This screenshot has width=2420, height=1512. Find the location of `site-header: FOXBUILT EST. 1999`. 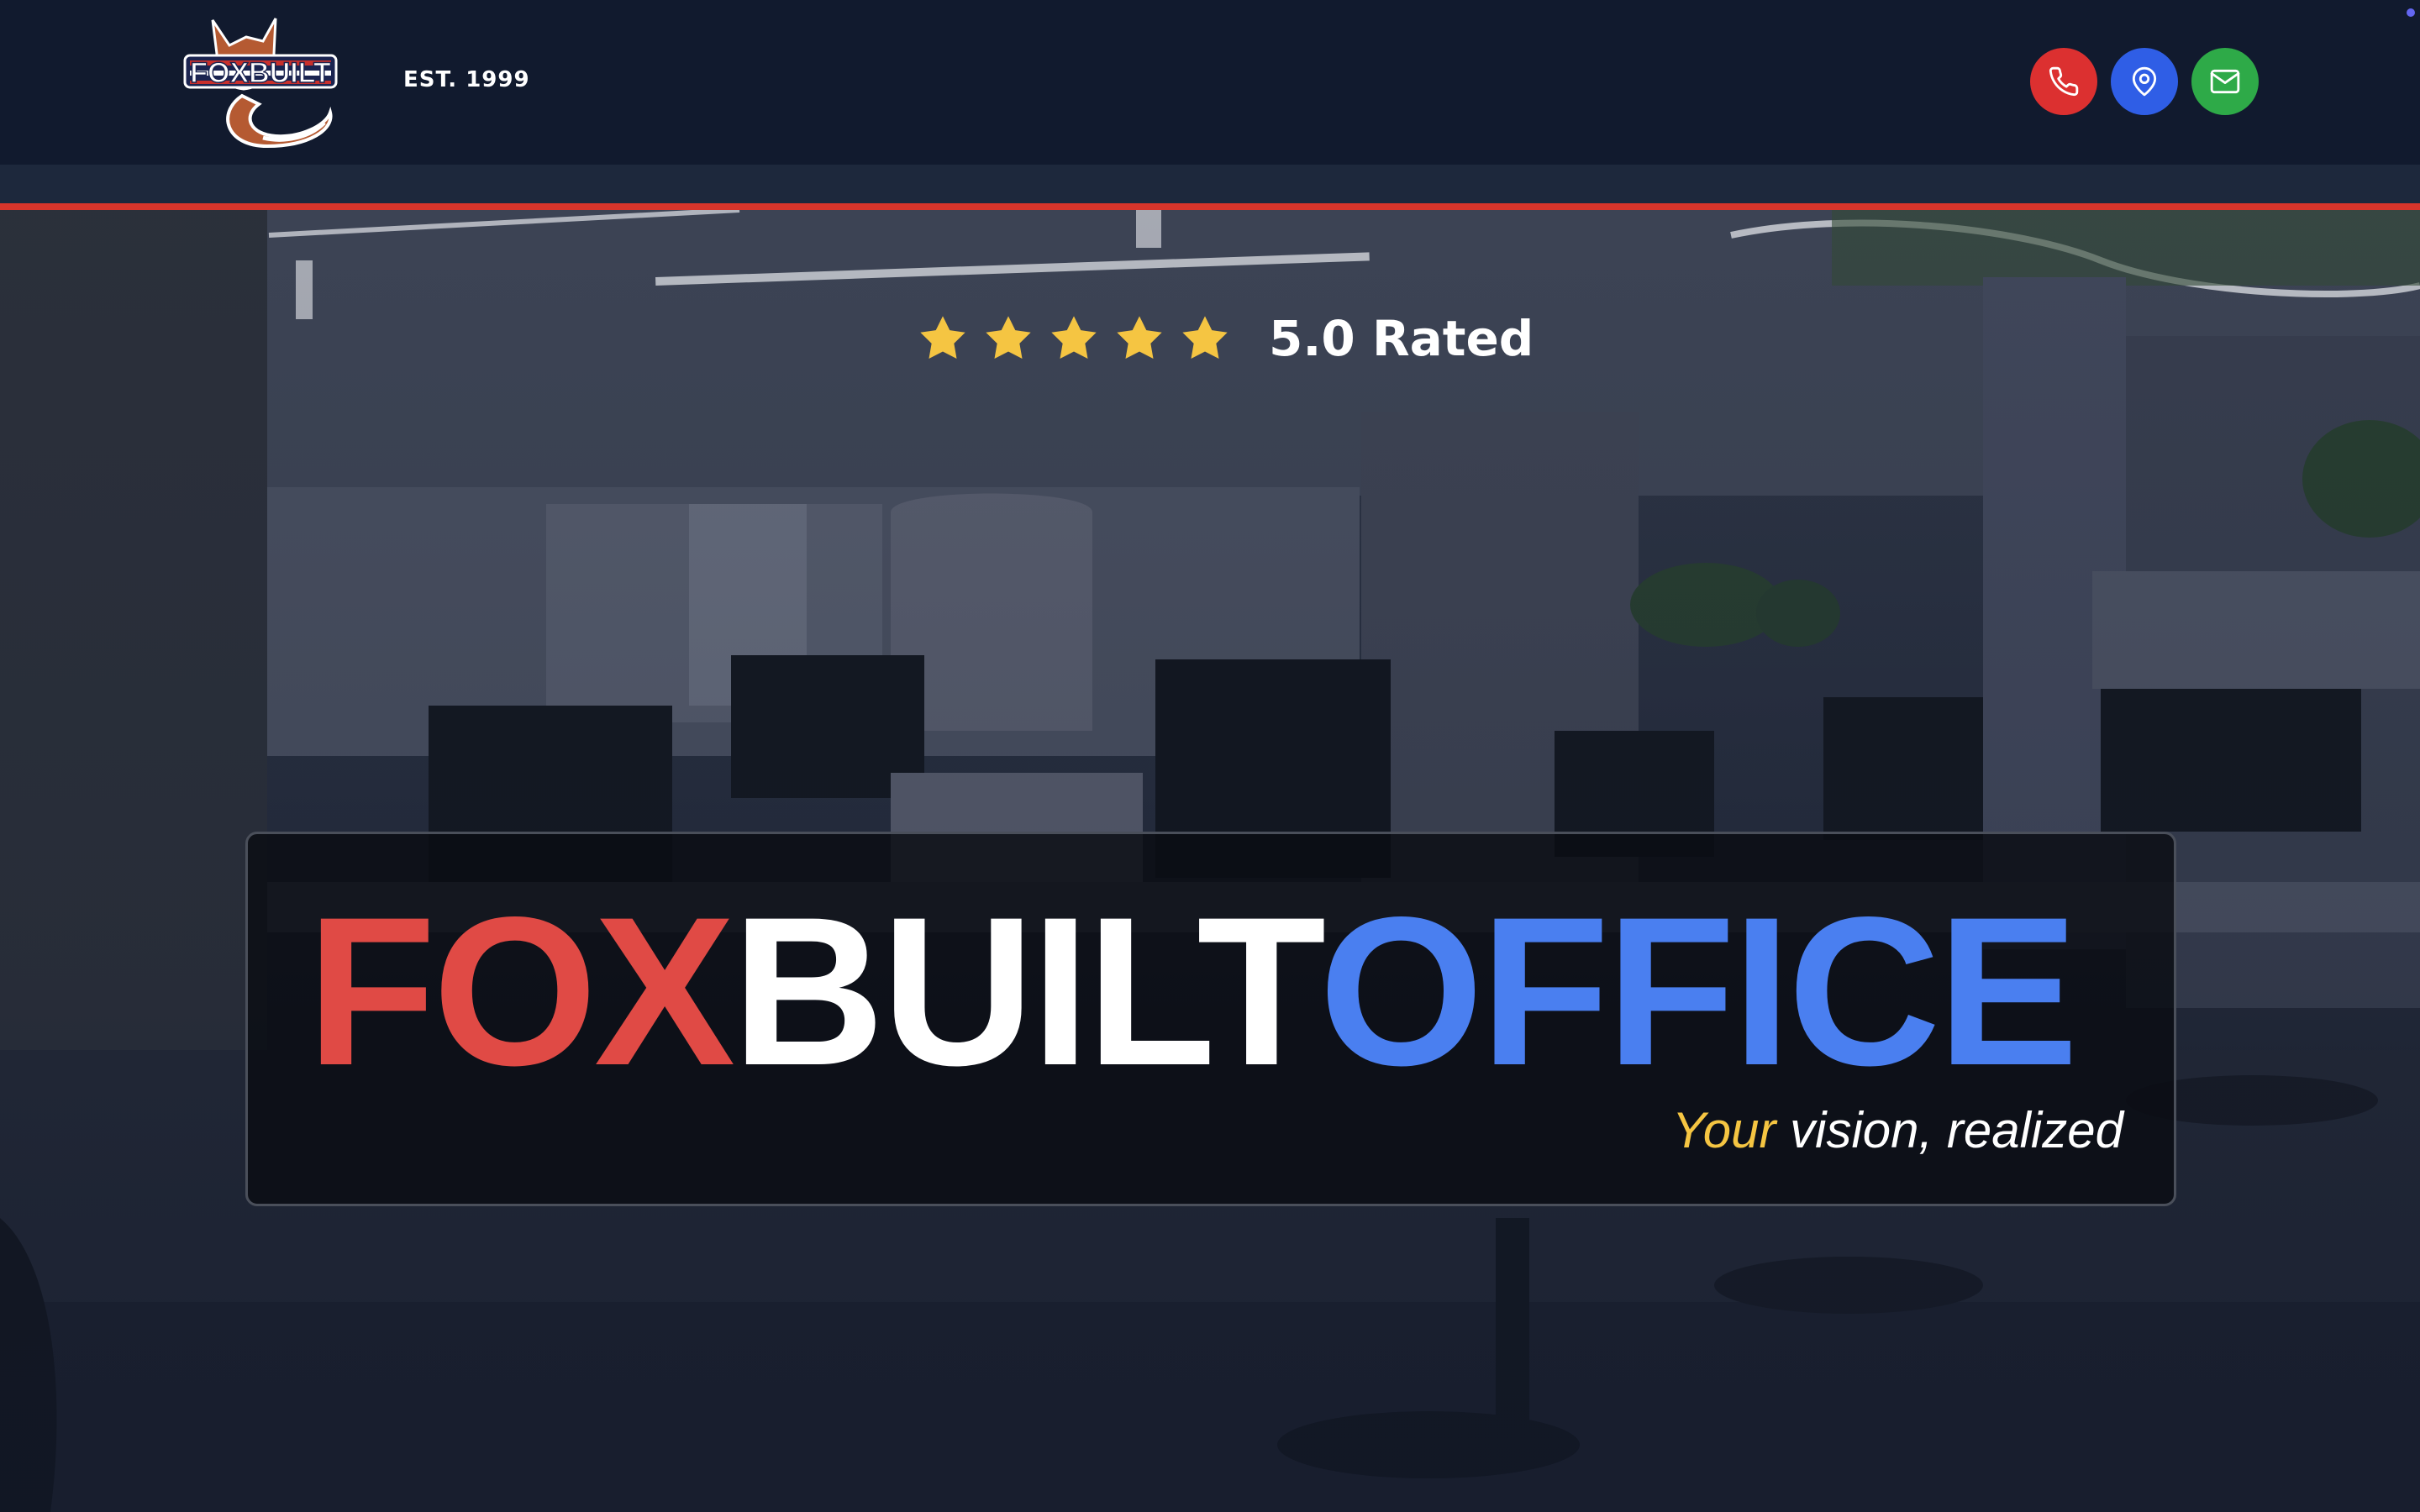

site-header: FOXBUILT EST. 1999 is located at coordinates (1210, 82).